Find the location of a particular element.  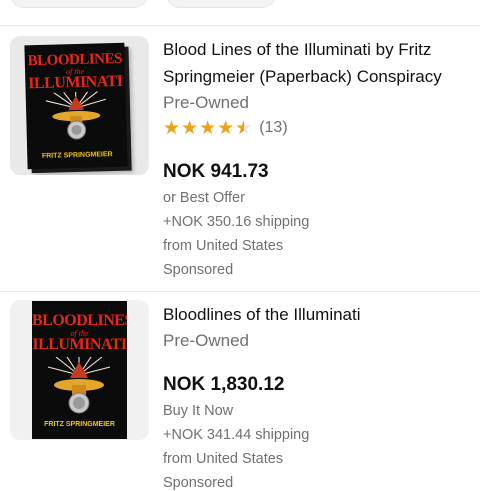

buying-option: Buy It Now is located at coordinates (198, 411).